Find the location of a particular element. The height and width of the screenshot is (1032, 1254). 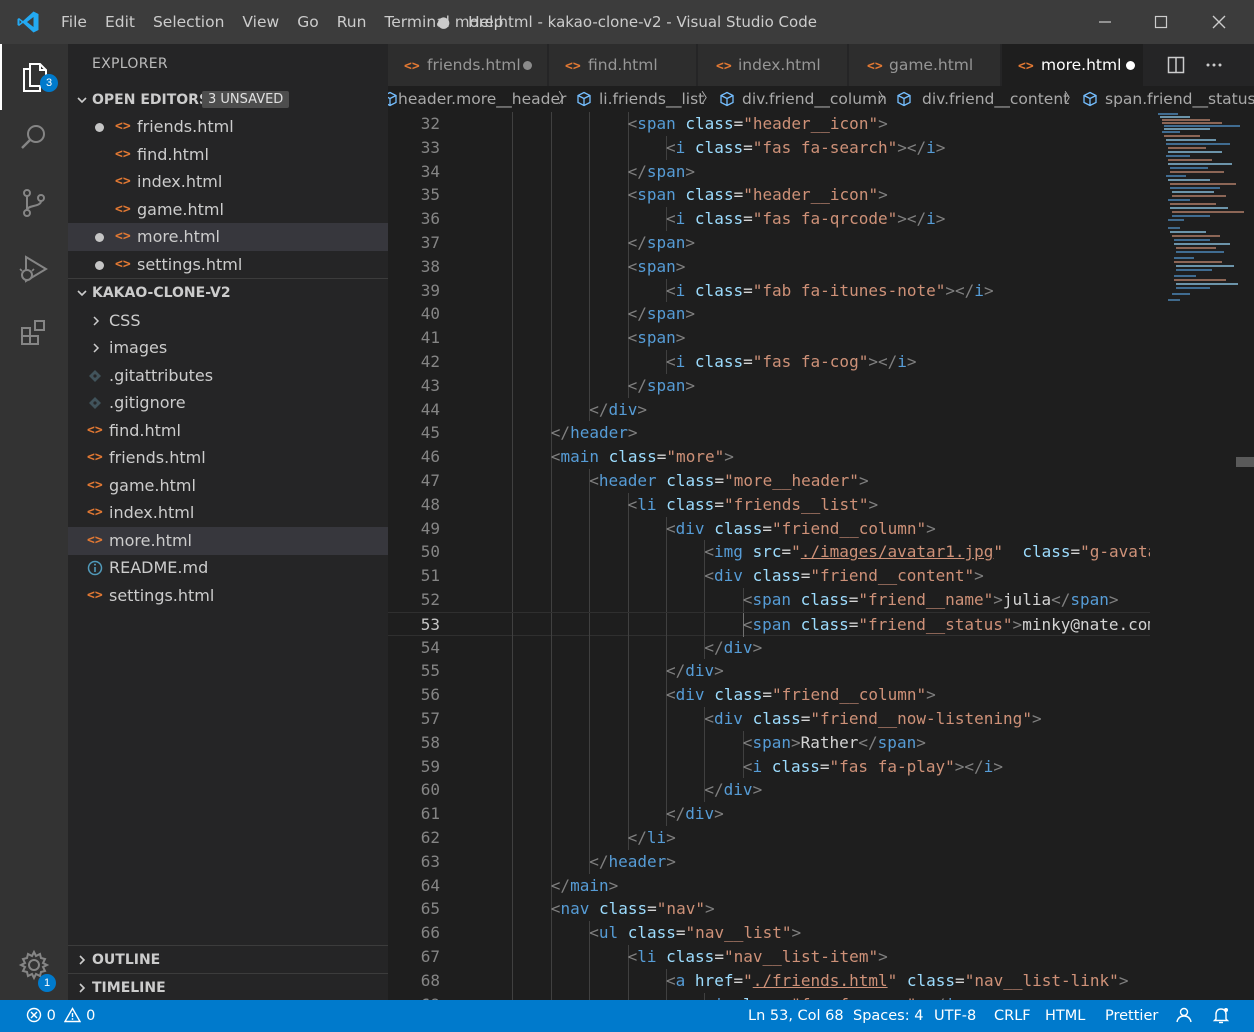

file-readme: README.md is located at coordinates (228, 568).